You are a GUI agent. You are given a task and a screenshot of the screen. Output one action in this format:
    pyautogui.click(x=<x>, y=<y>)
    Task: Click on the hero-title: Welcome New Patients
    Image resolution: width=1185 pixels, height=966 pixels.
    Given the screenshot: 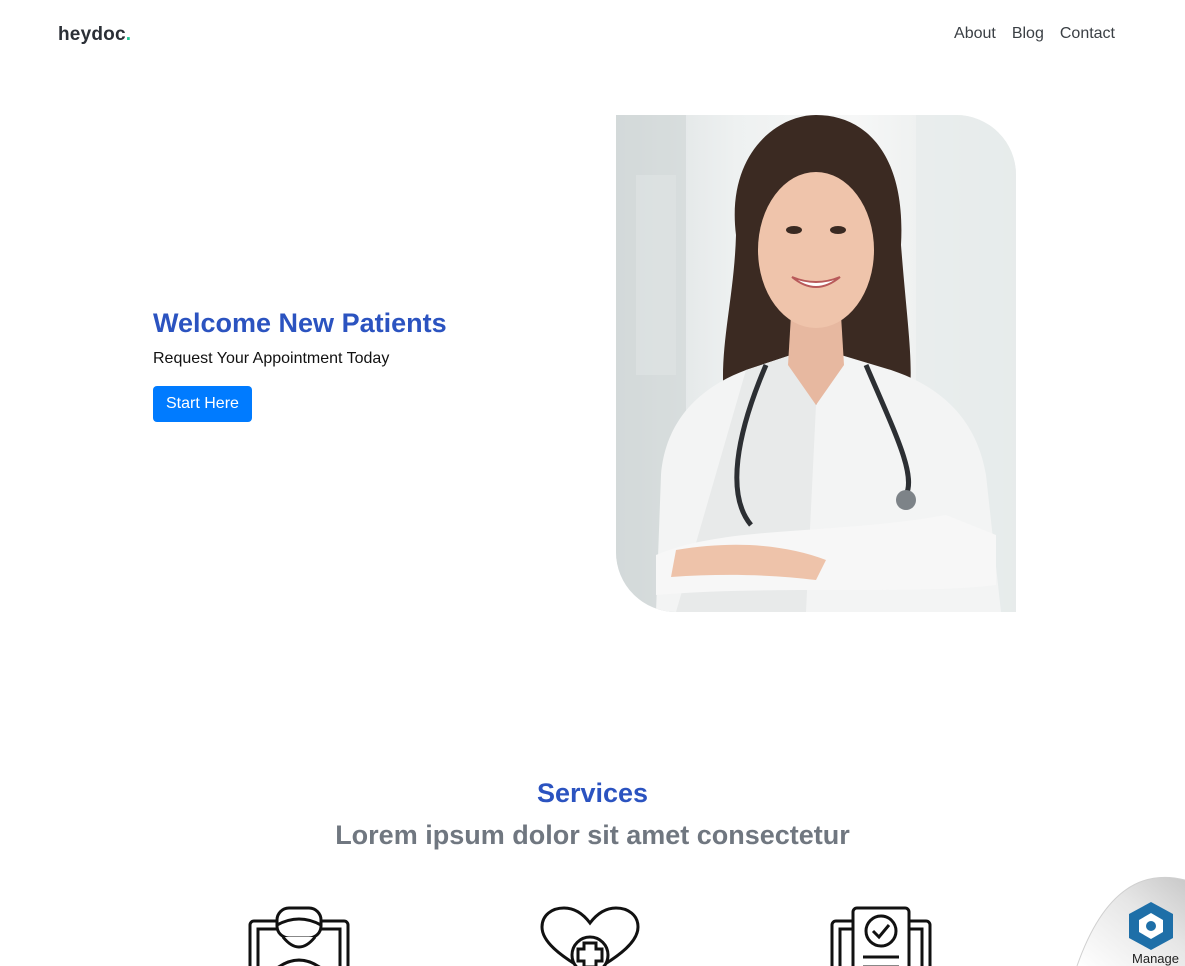 What is the action you would take?
    pyautogui.click(x=300, y=323)
    